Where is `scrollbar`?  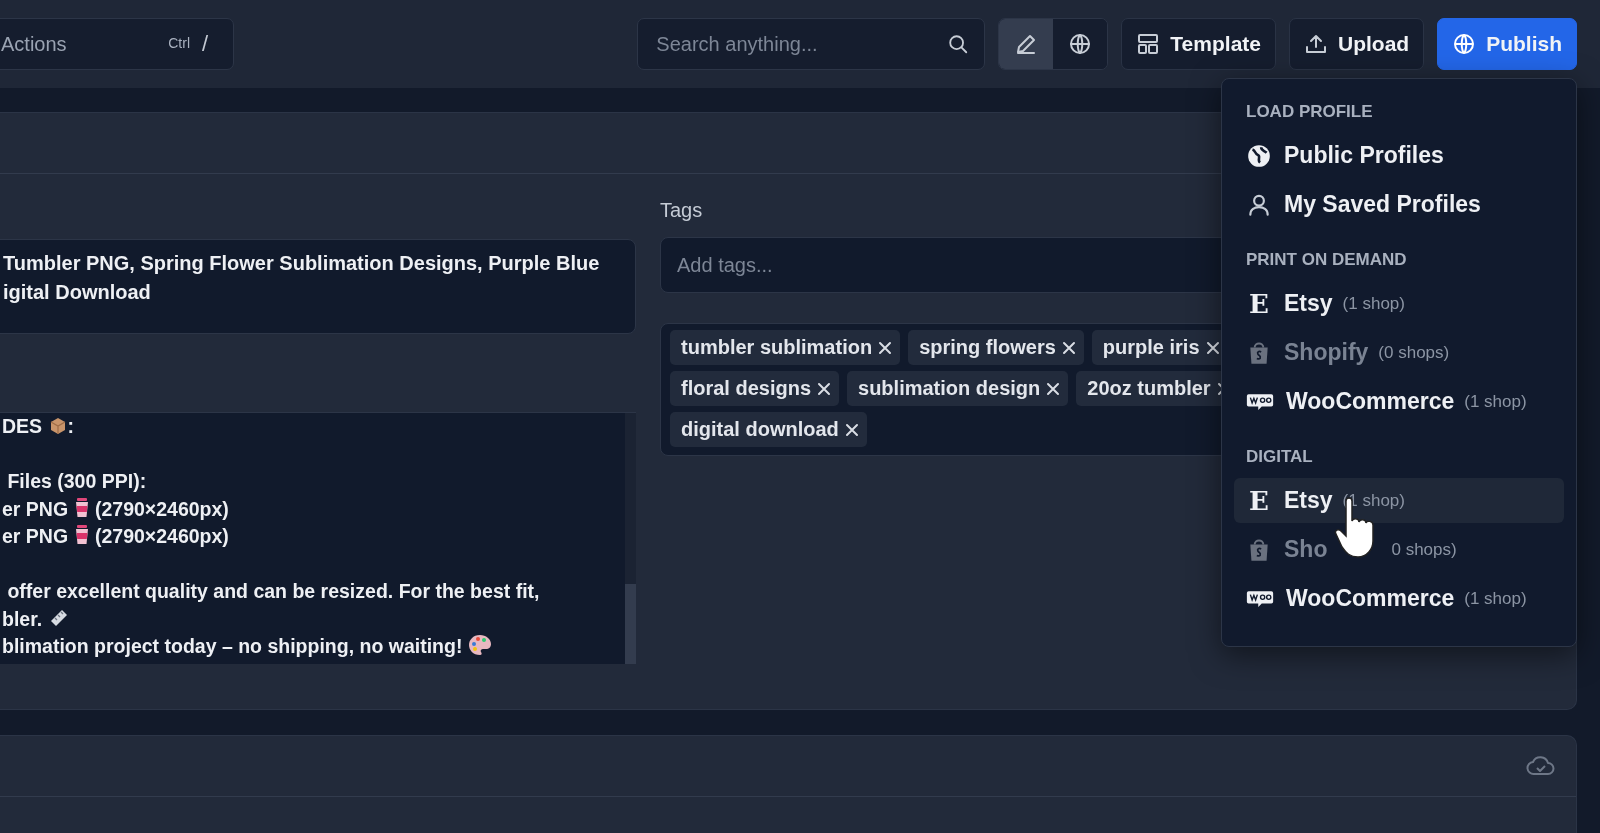 scrollbar is located at coordinates (630, 538).